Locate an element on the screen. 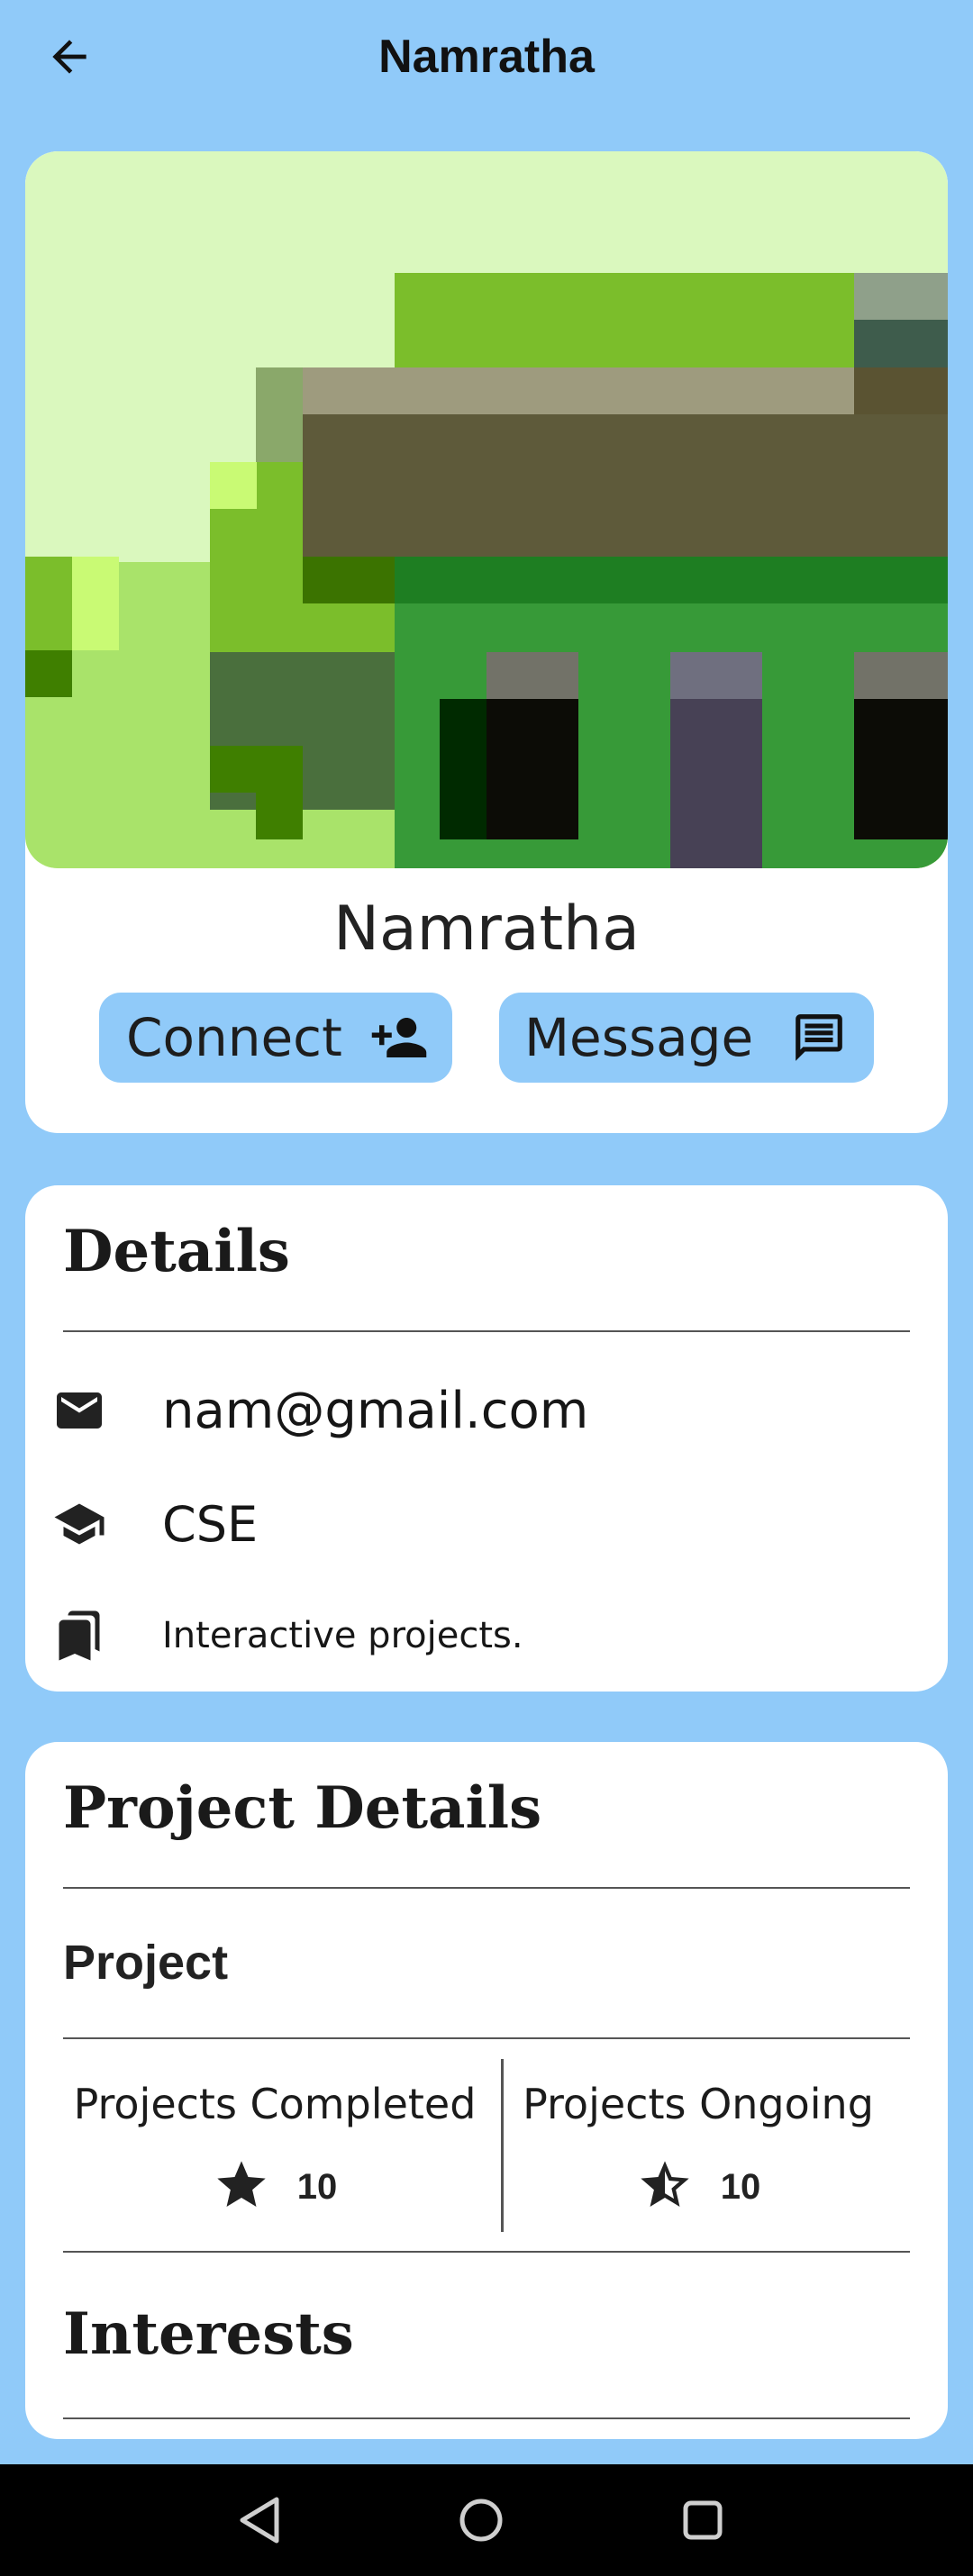 The width and height of the screenshot is (973, 2576). nav-back-triangle-icon is located at coordinates (259, 2520).